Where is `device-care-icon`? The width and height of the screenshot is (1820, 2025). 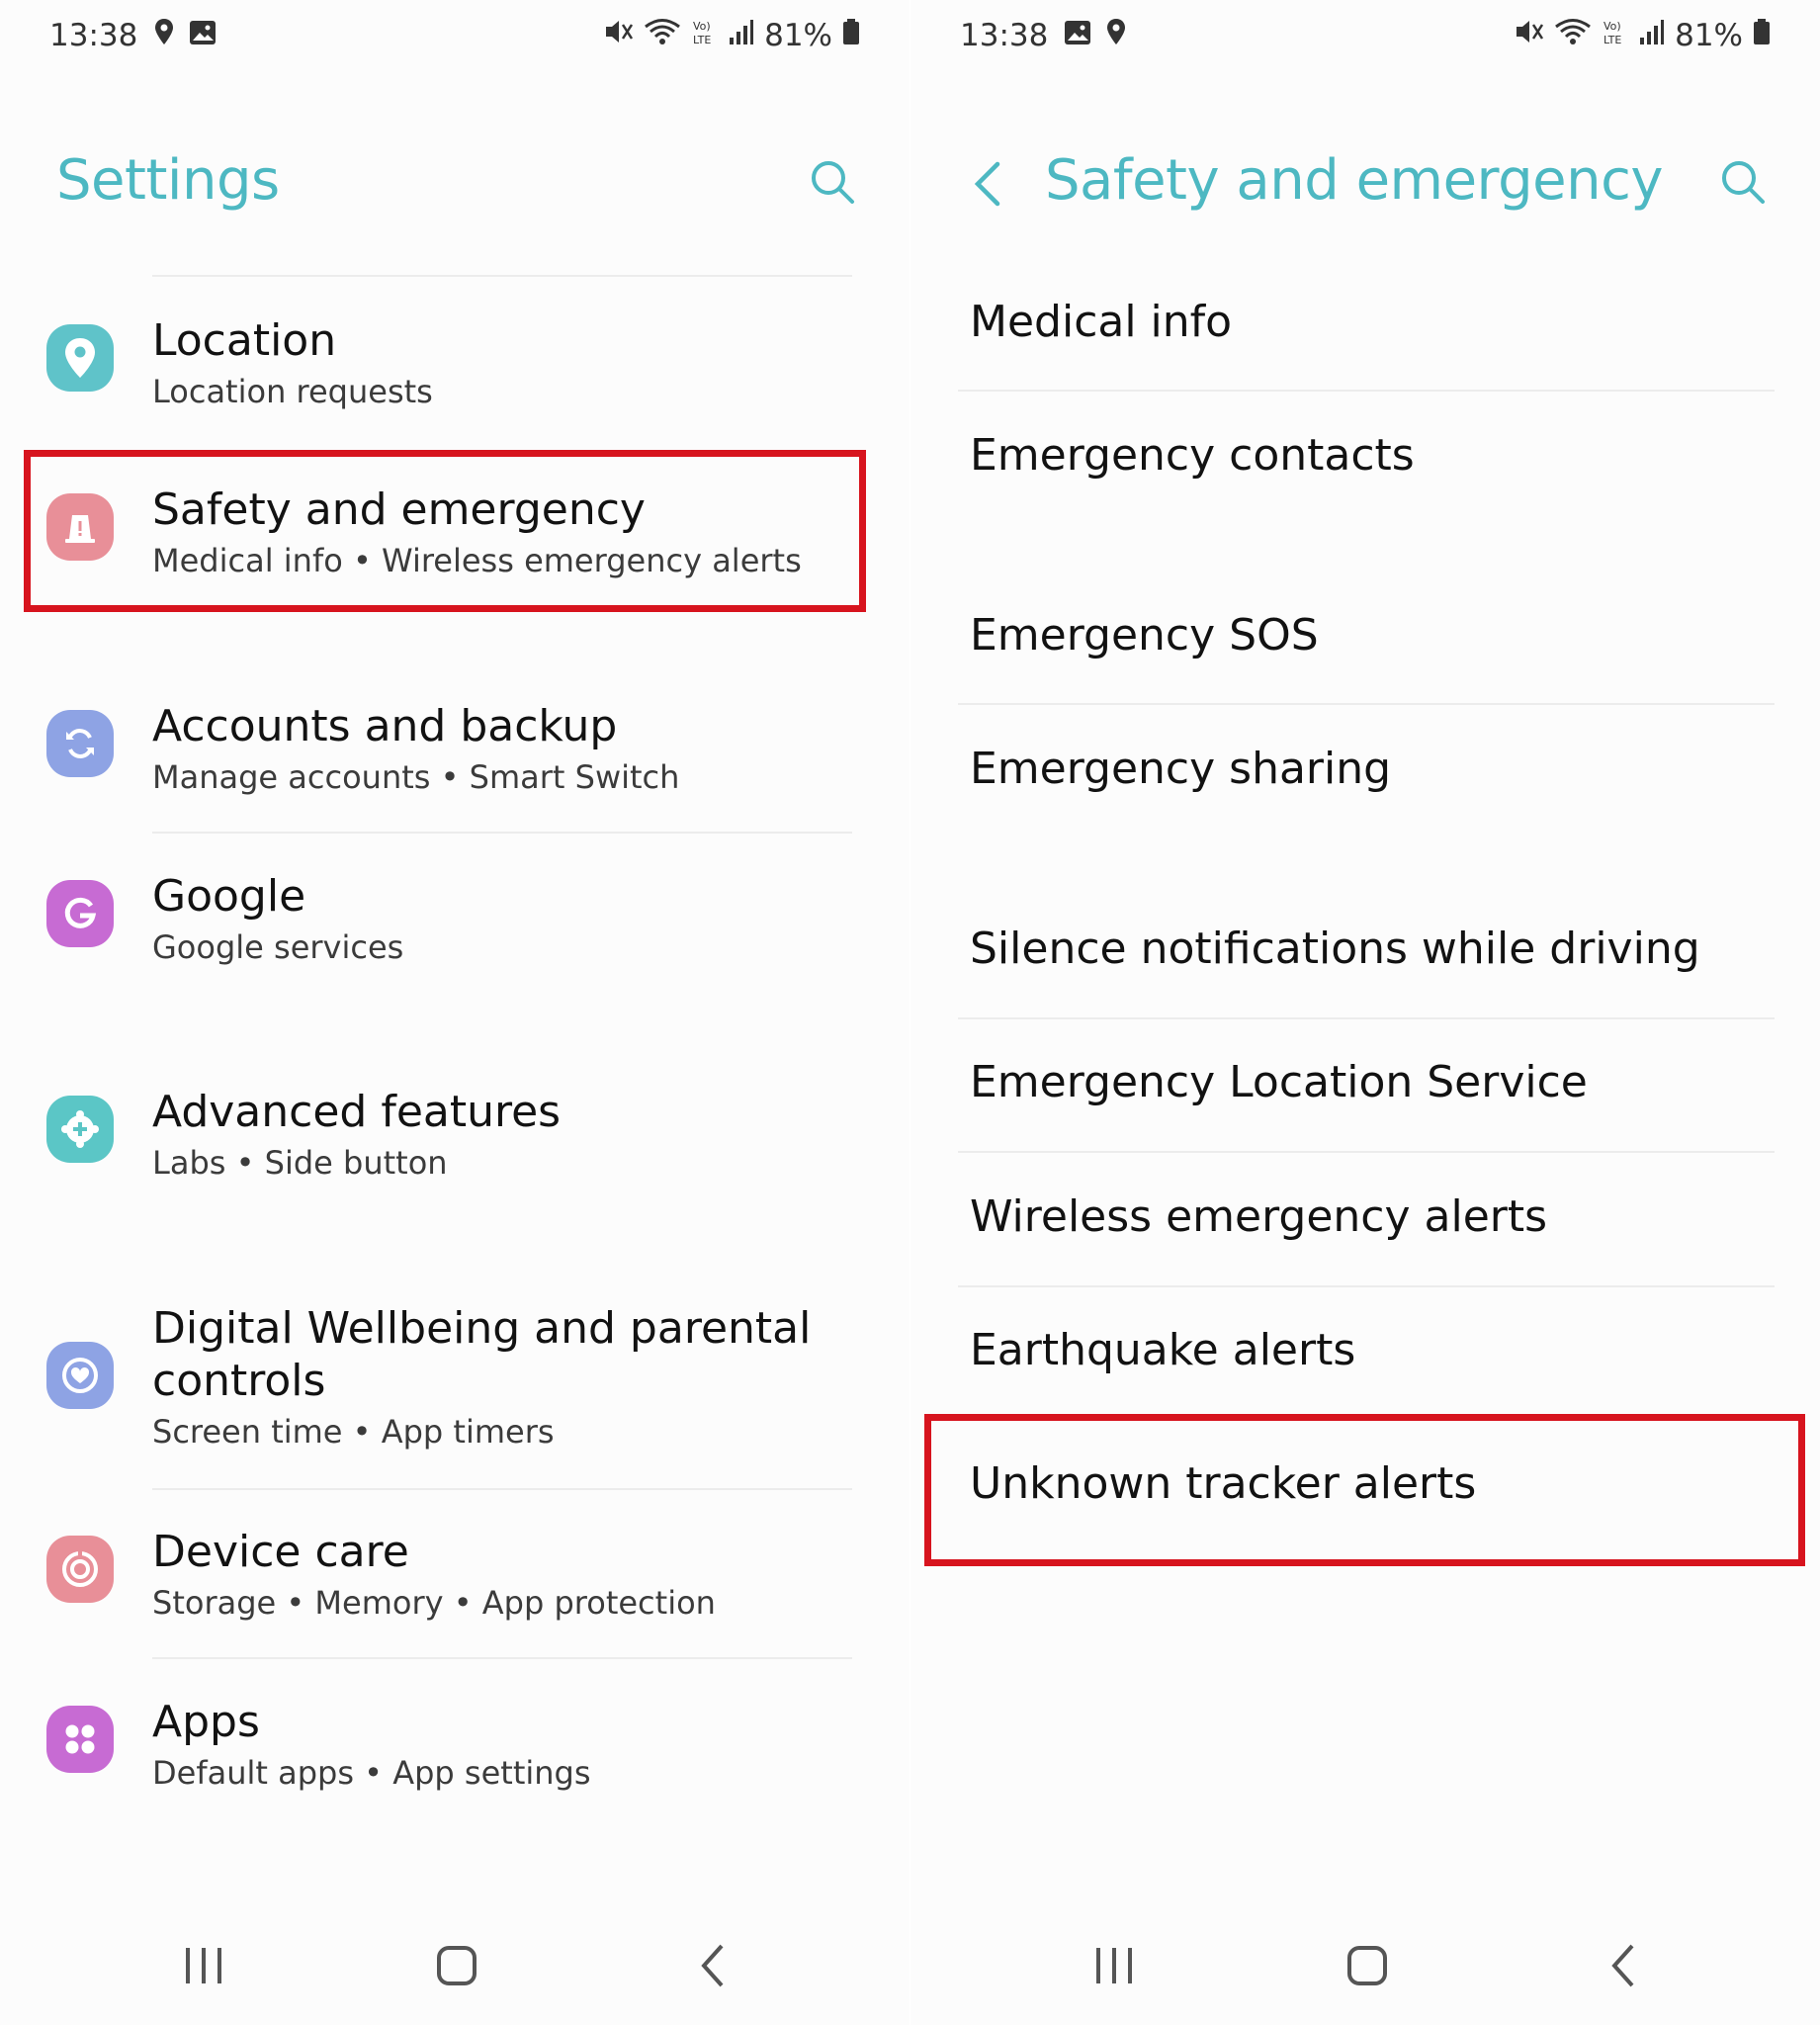 device-care-icon is located at coordinates (80, 1569).